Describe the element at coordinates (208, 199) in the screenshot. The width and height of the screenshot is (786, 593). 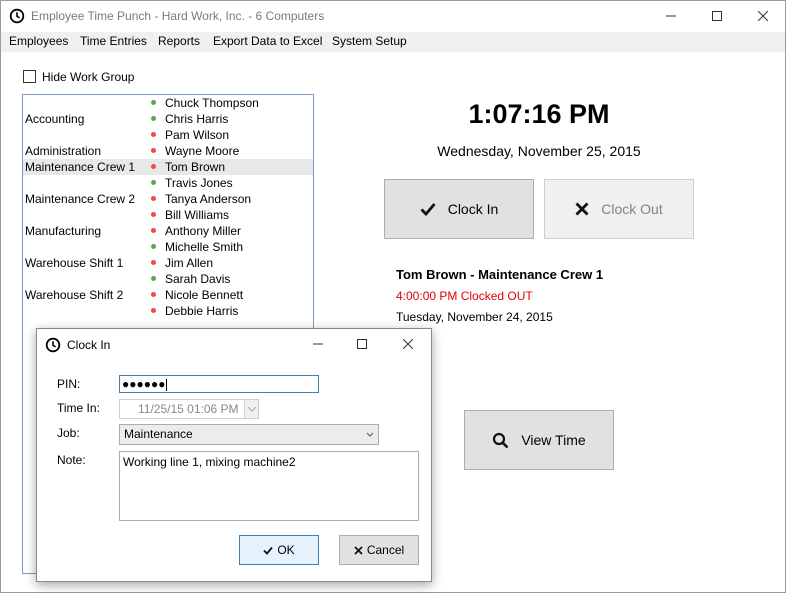
I see `employee-name: Tanya Anderson` at that location.